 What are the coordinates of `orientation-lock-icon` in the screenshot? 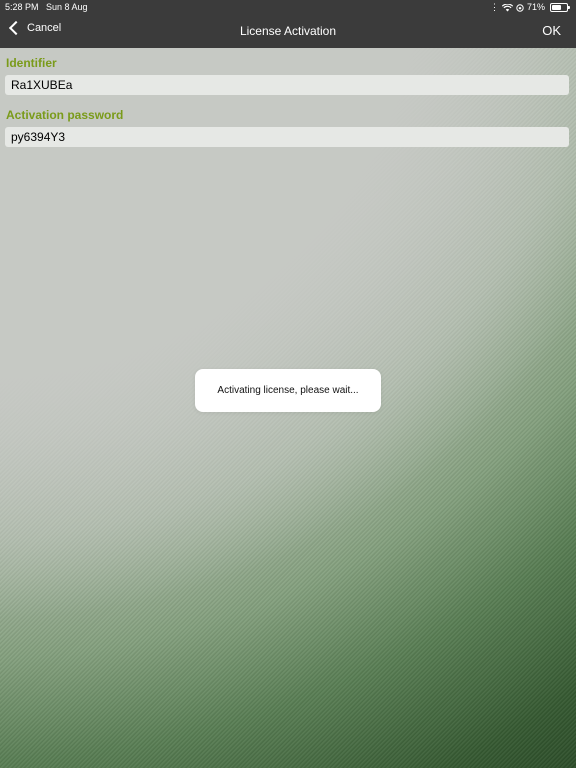 It's located at (520, 7).